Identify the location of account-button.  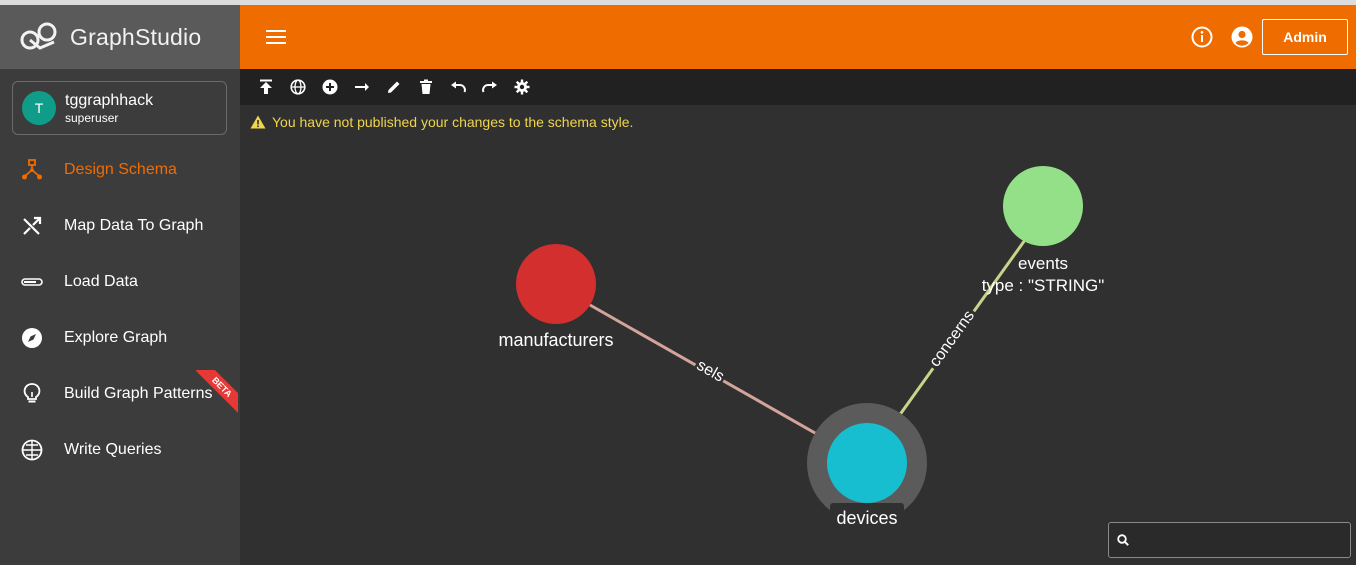
(1242, 37).